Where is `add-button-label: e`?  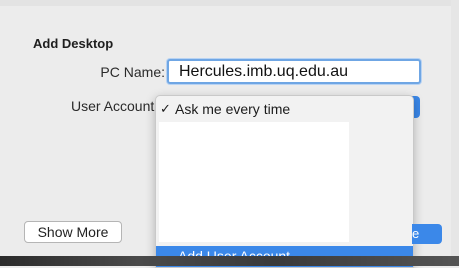 add-button-label: e is located at coordinates (416, 233).